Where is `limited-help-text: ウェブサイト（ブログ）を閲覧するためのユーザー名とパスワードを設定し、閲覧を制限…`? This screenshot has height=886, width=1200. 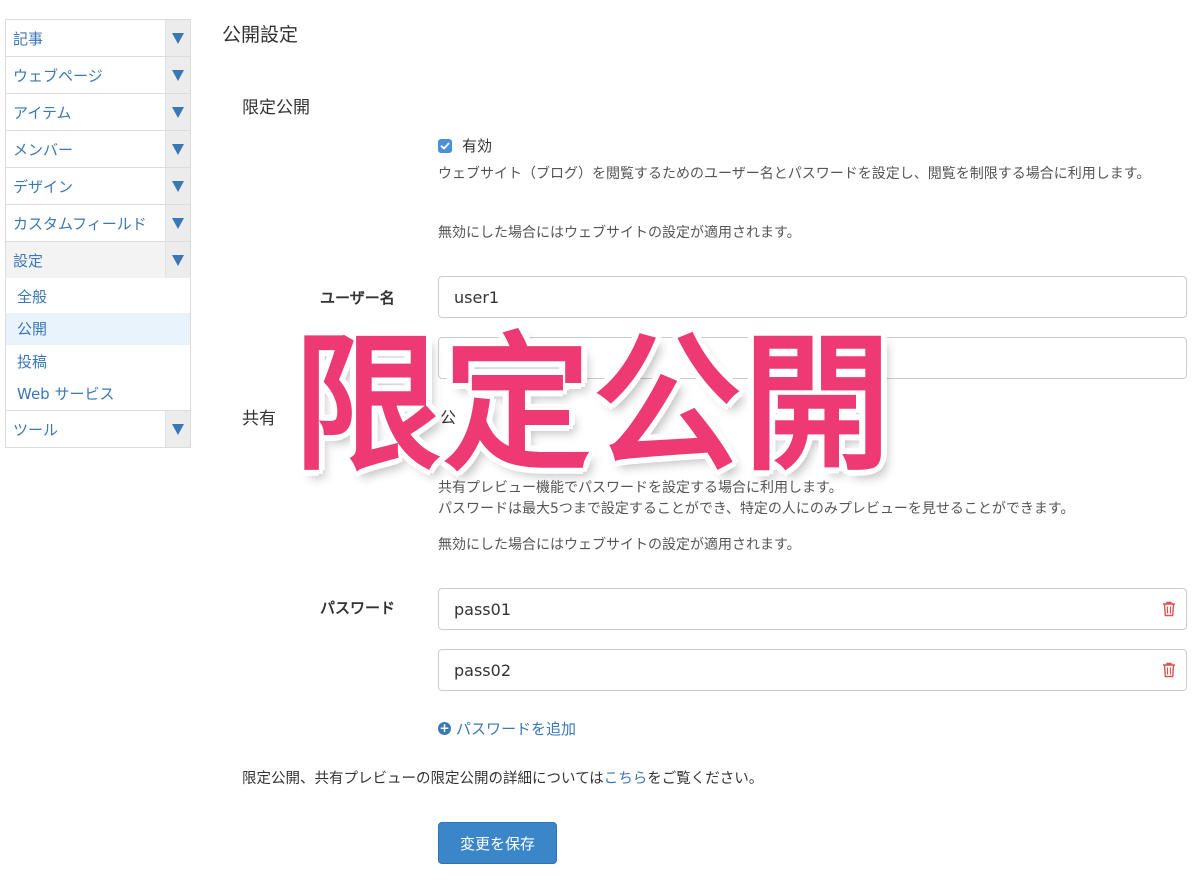 limited-help-text: ウェブサイト（ブログ）を閲覧するためのユーザー名とパスワードを設定し、閲覧を制限… is located at coordinates (794, 174).